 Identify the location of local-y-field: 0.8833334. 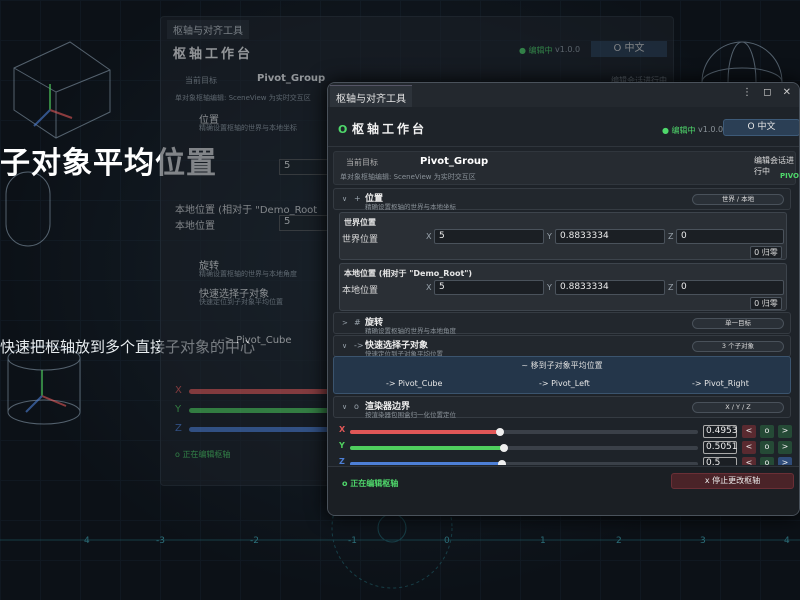
(610, 287).